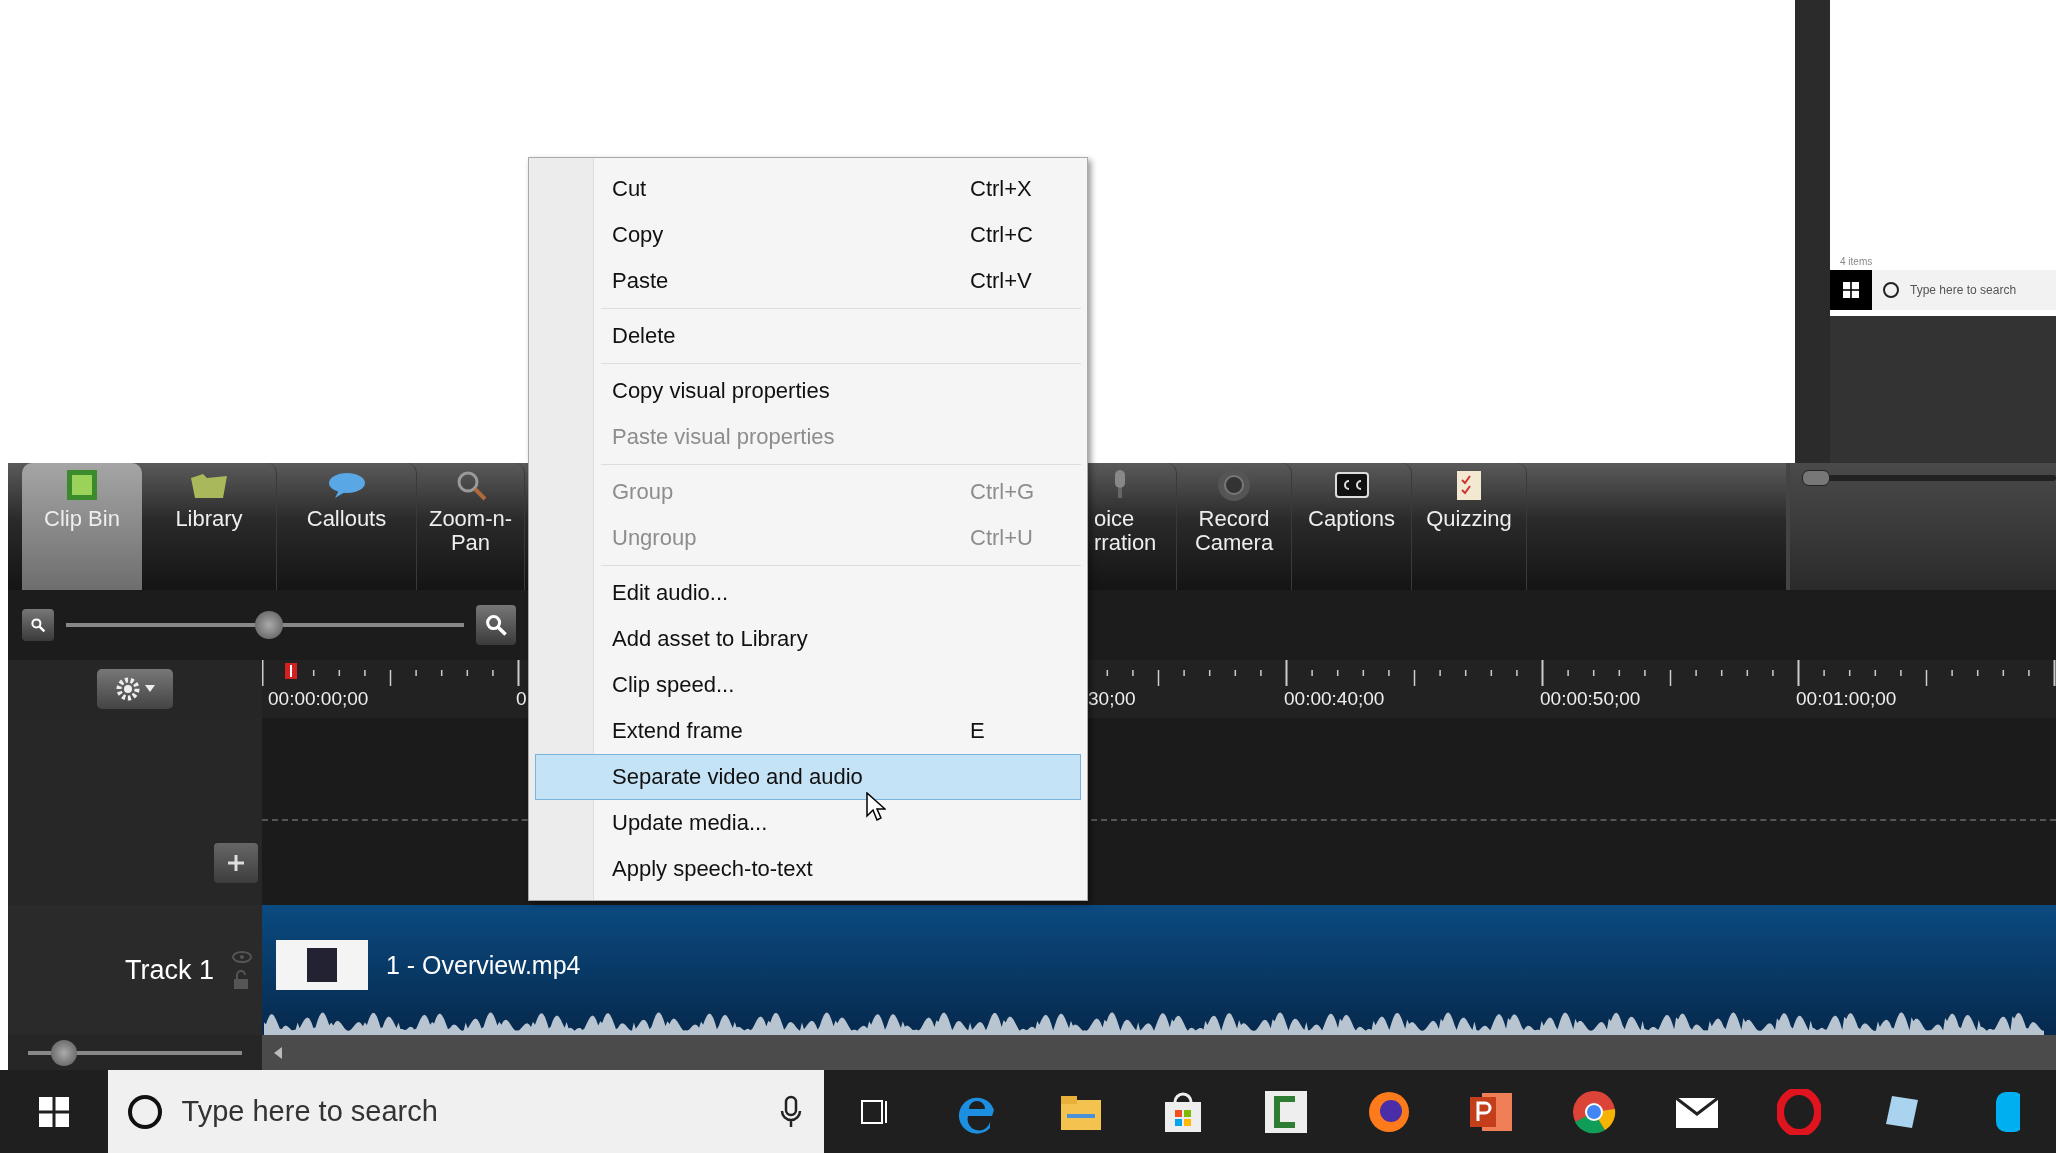  I want to click on menu-item-label: Extend frame, so click(678, 731).